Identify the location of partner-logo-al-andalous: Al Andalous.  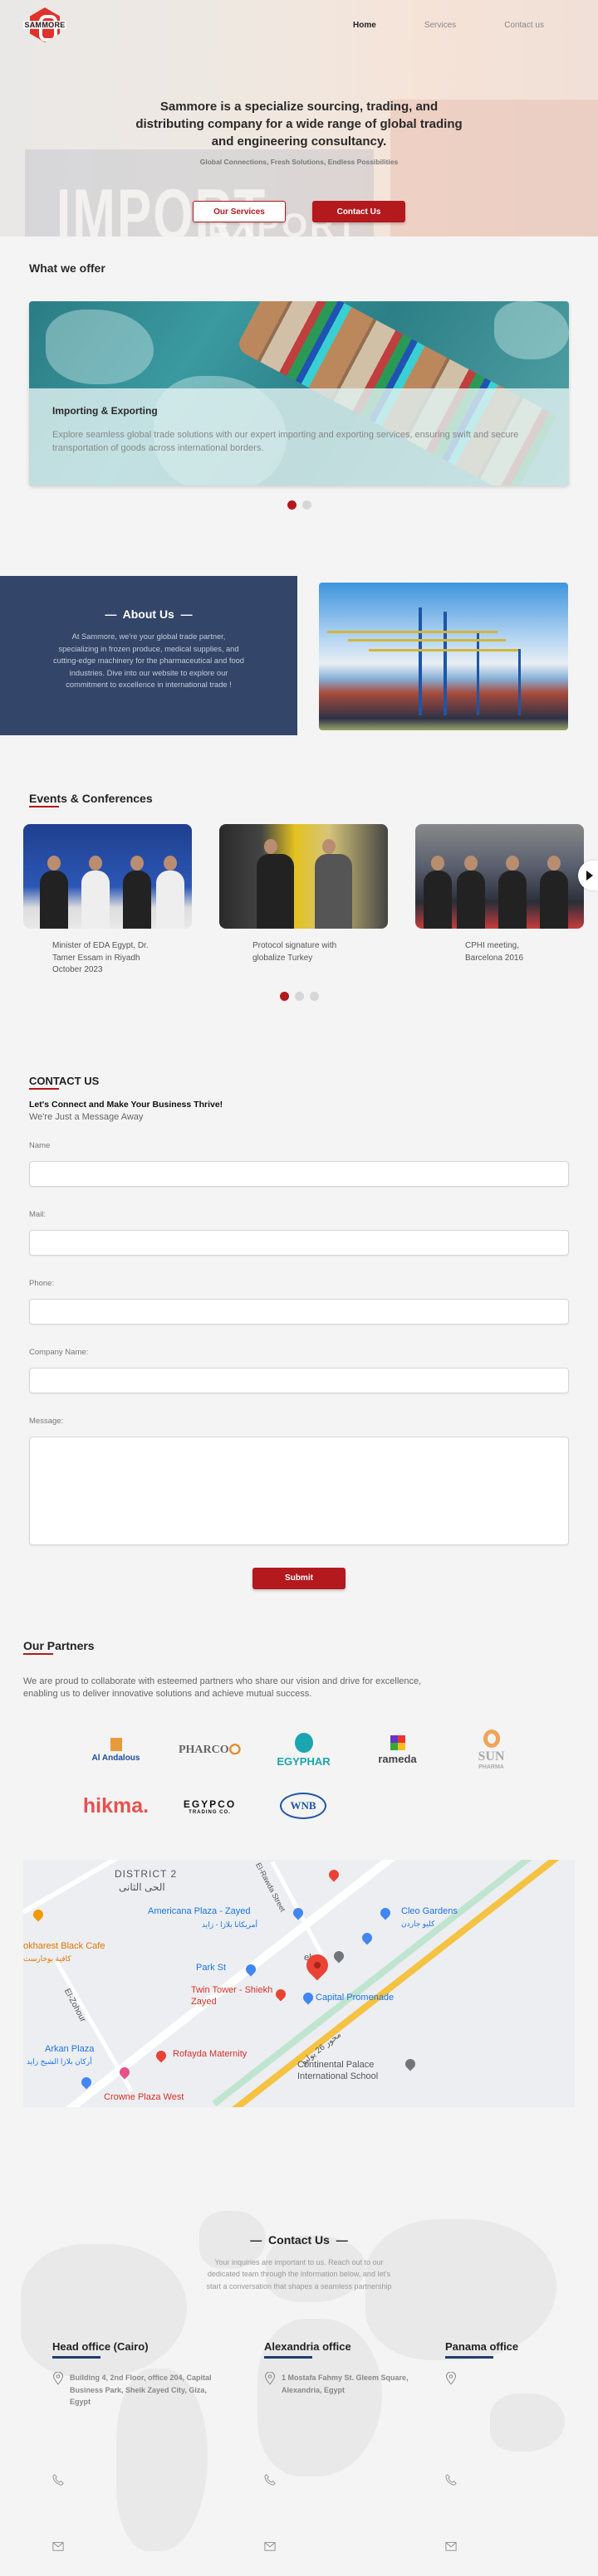
(116, 1750).